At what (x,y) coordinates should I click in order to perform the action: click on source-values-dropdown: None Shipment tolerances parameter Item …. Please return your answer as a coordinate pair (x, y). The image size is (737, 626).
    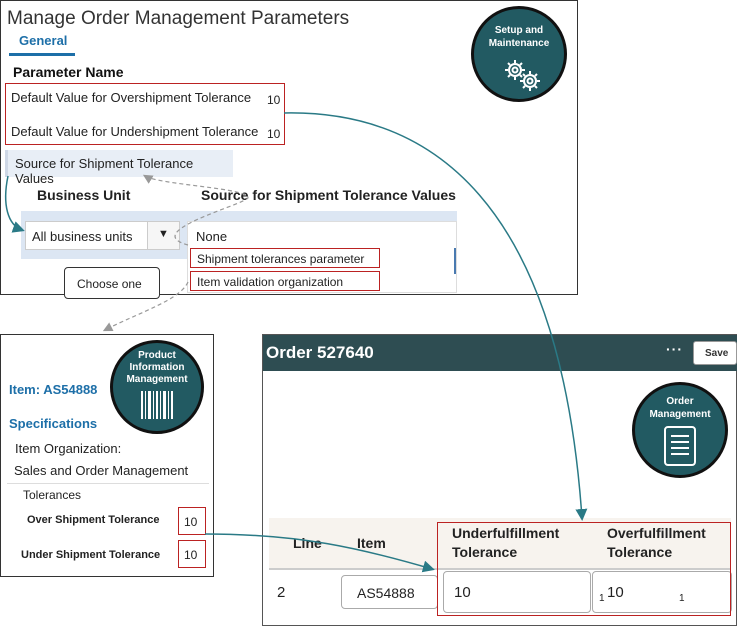
    Looking at the image, I should click on (322, 257).